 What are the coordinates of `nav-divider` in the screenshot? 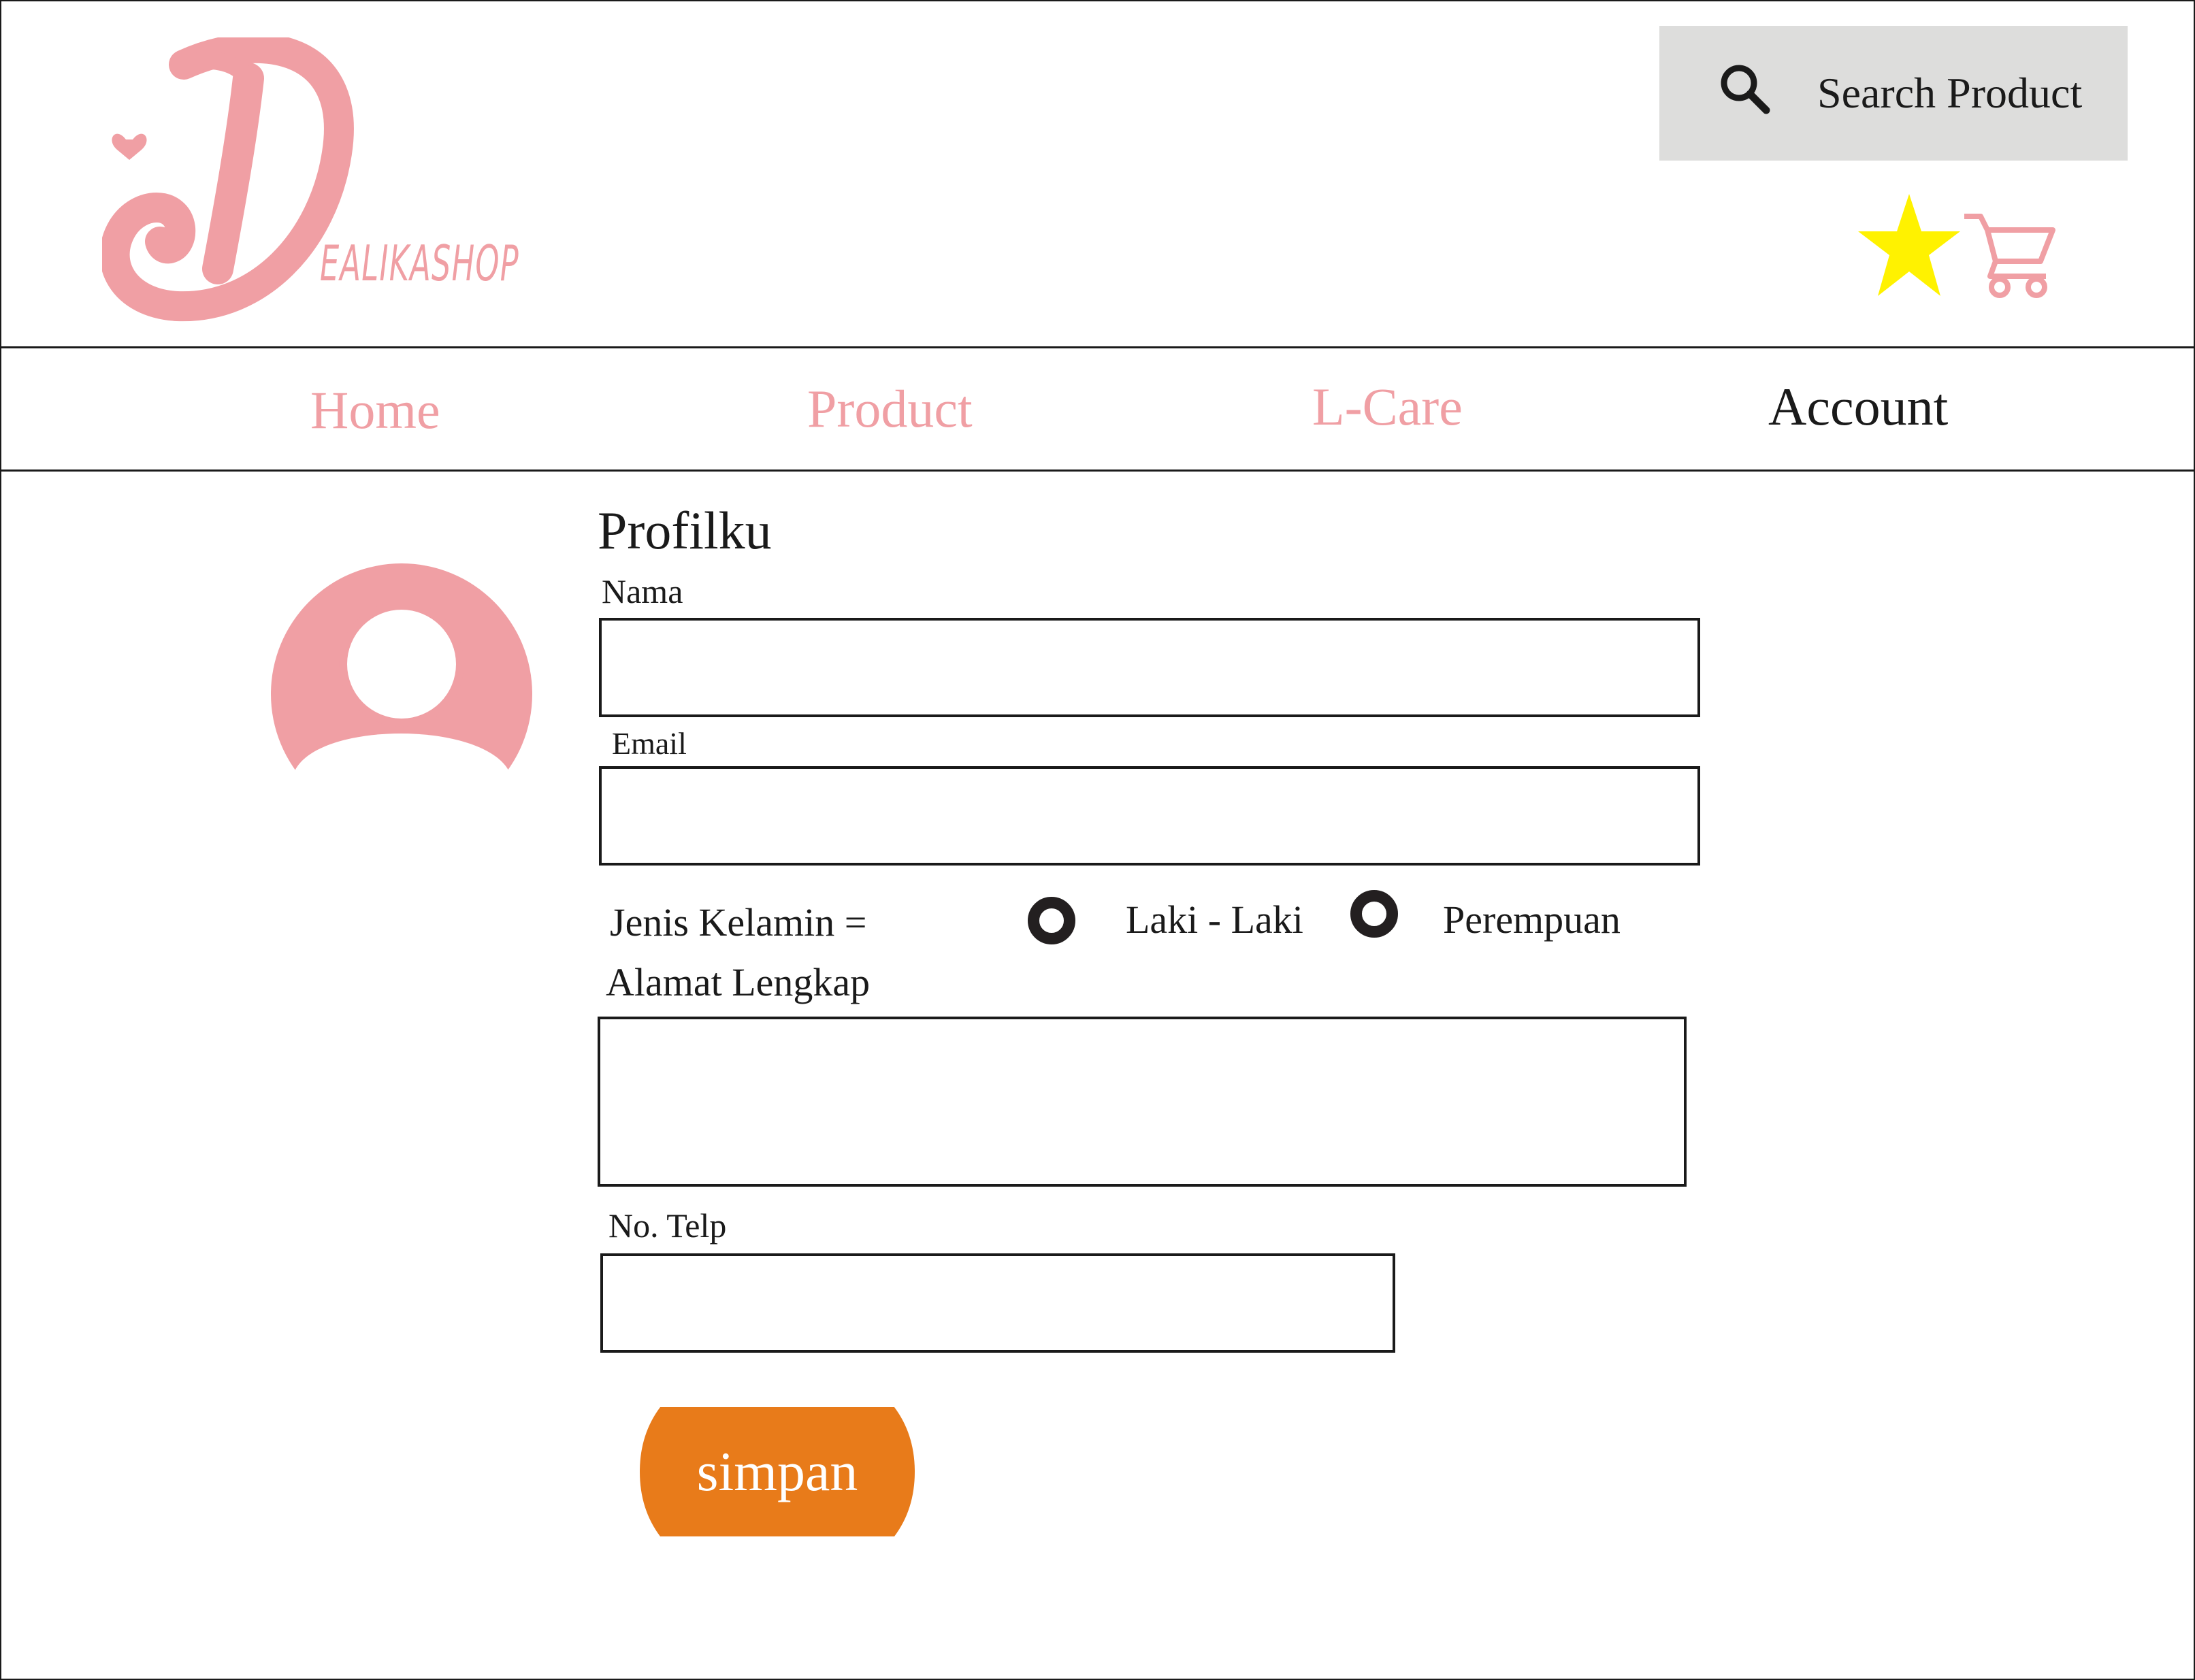 It's located at (1097, 471).